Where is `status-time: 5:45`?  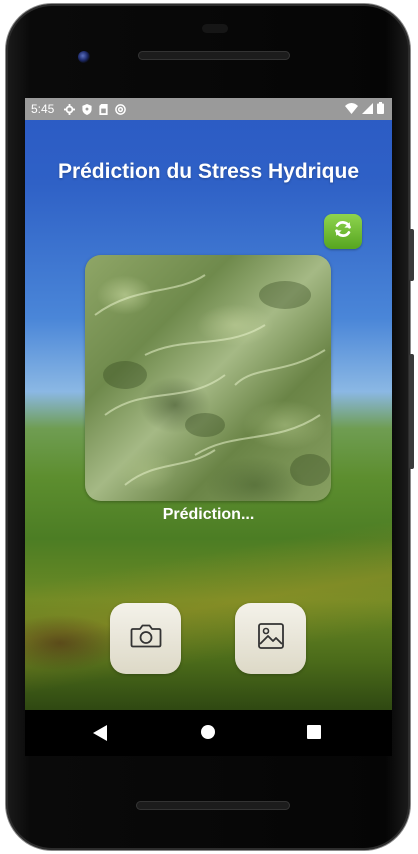 status-time: 5:45 is located at coordinates (43, 109).